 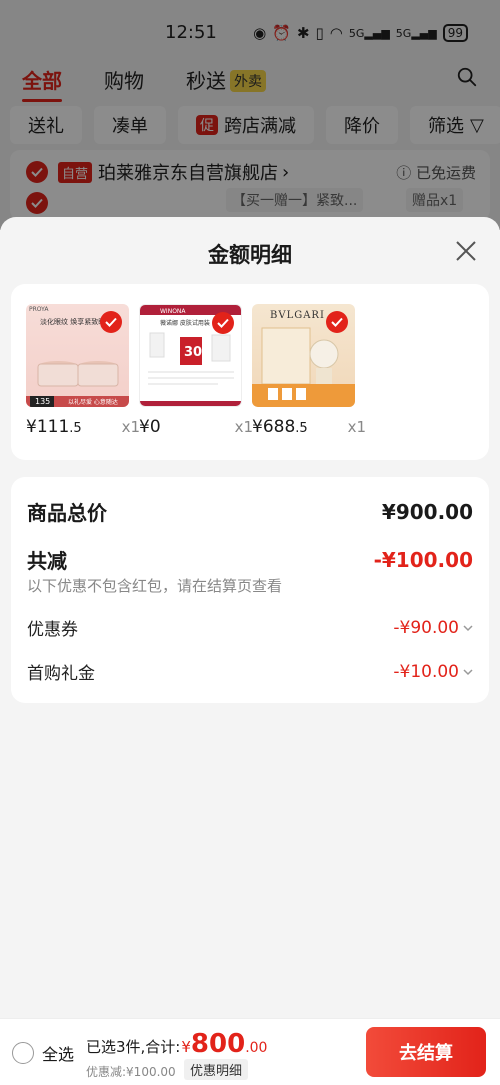 I want to click on discount-value: -¥100.00, so click(x=423, y=559).